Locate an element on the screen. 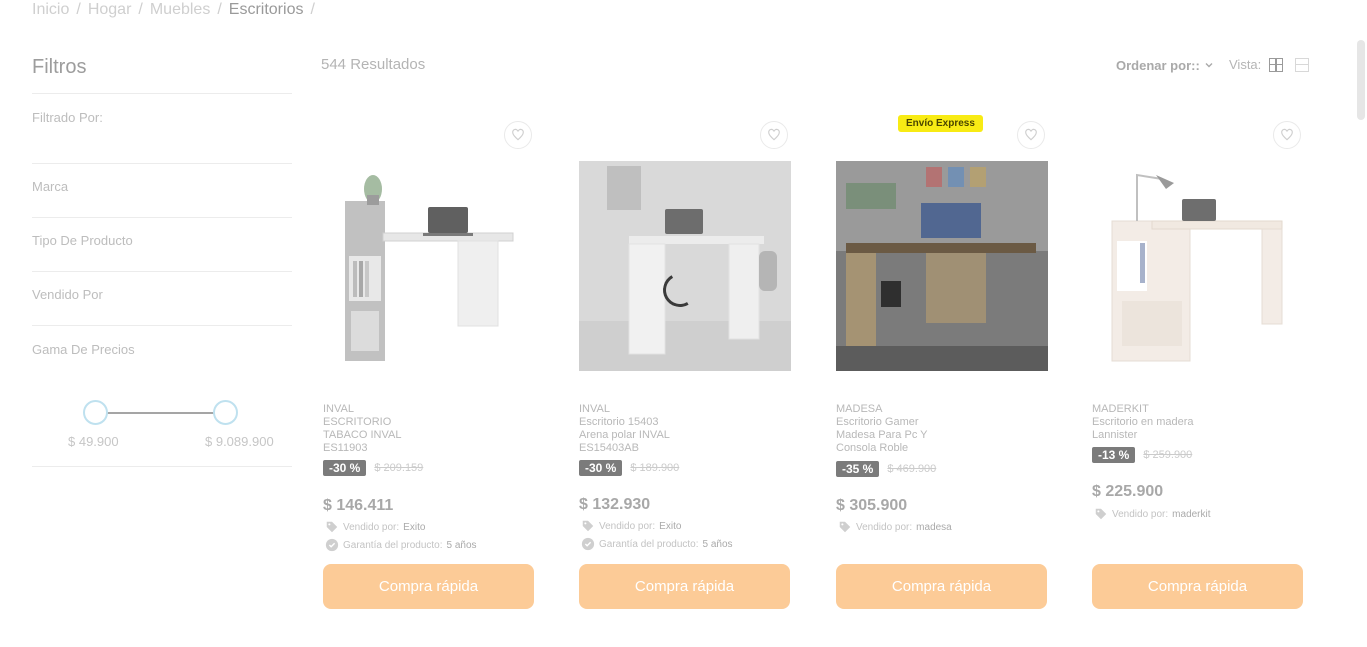 The image size is (1367, 647). filtered-by-label: Filtrado Por: is located at coordinates (67, 117).